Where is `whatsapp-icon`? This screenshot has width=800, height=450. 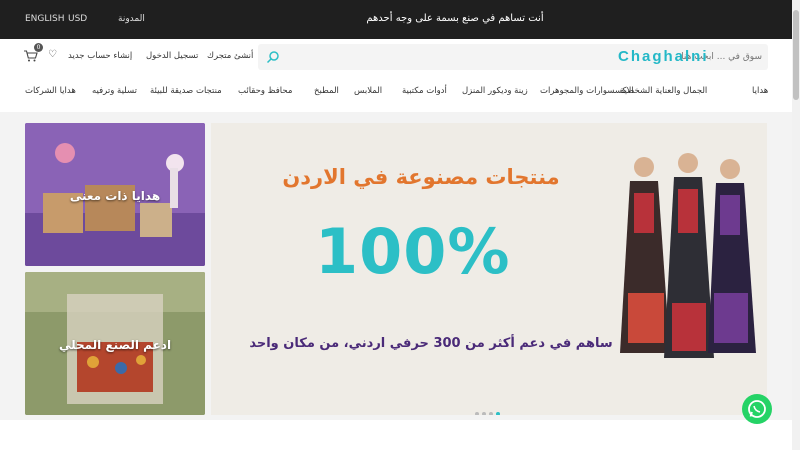
whatsapp-icon is located at coordinates (757, 409).